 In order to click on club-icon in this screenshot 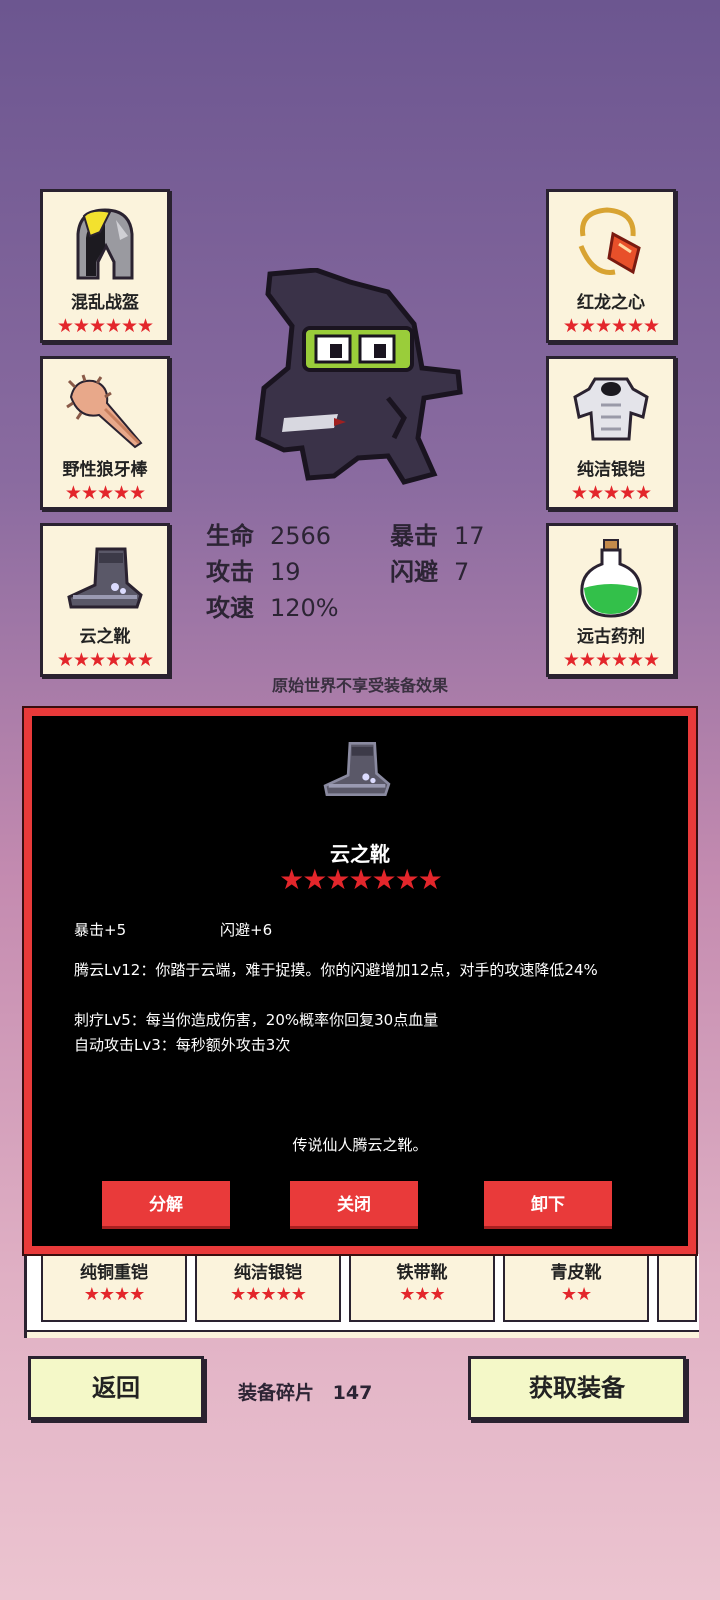, I will do `click(105, 411)`.